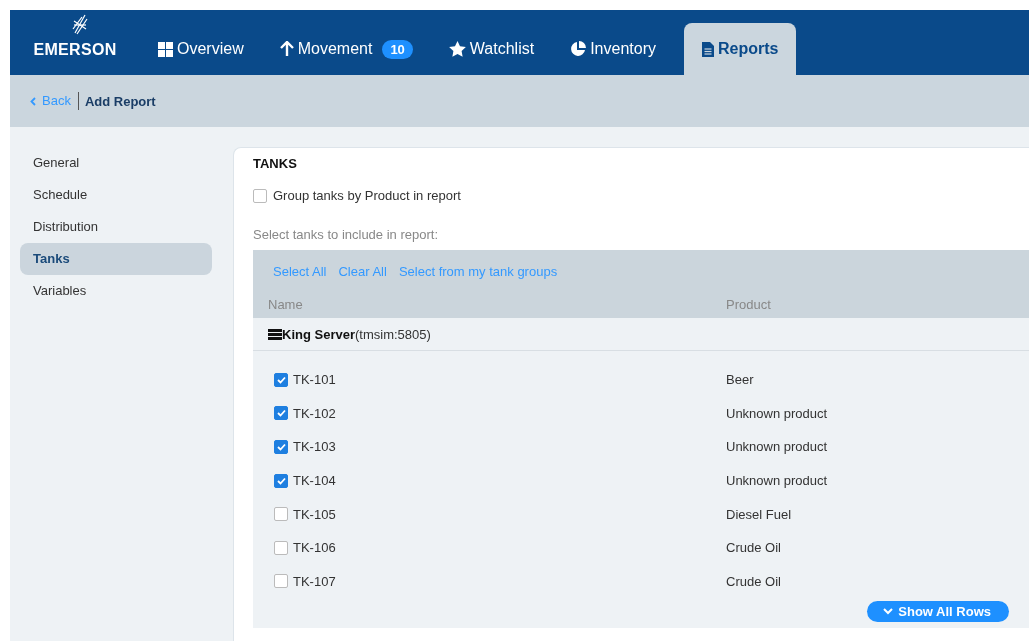 Image resolution: width=1029 pixels, height=641 pixels. I want to click on sidebar-item: Schedule, so click(116, 195).